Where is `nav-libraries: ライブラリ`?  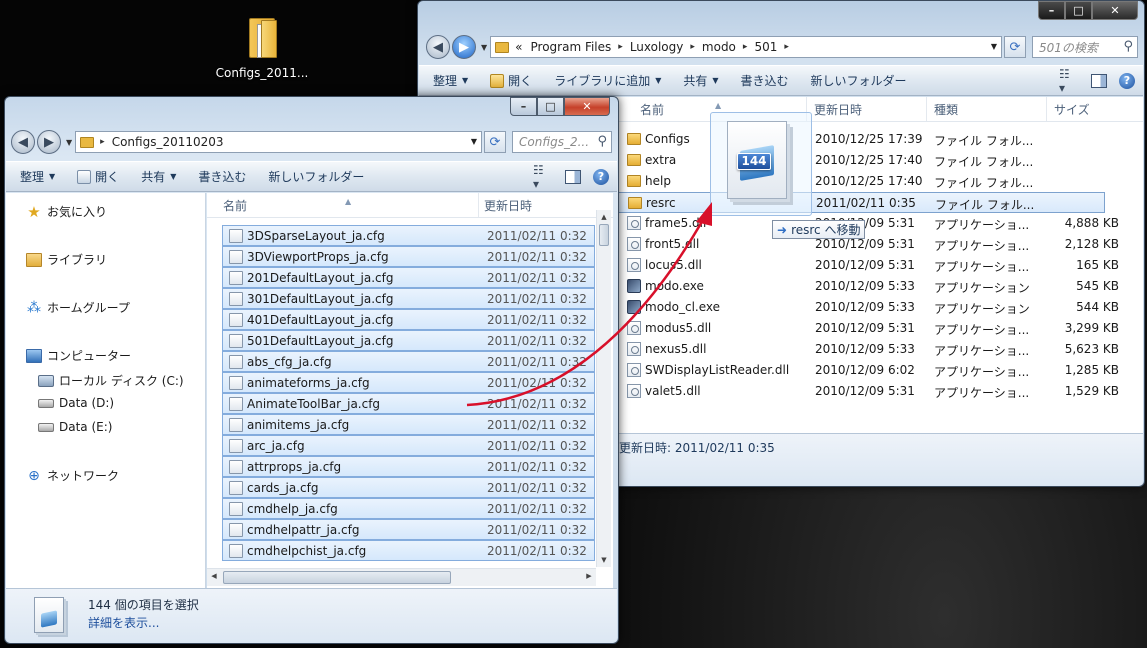 nav-libraries: ライブラリ is located at coordinates (66, 259).